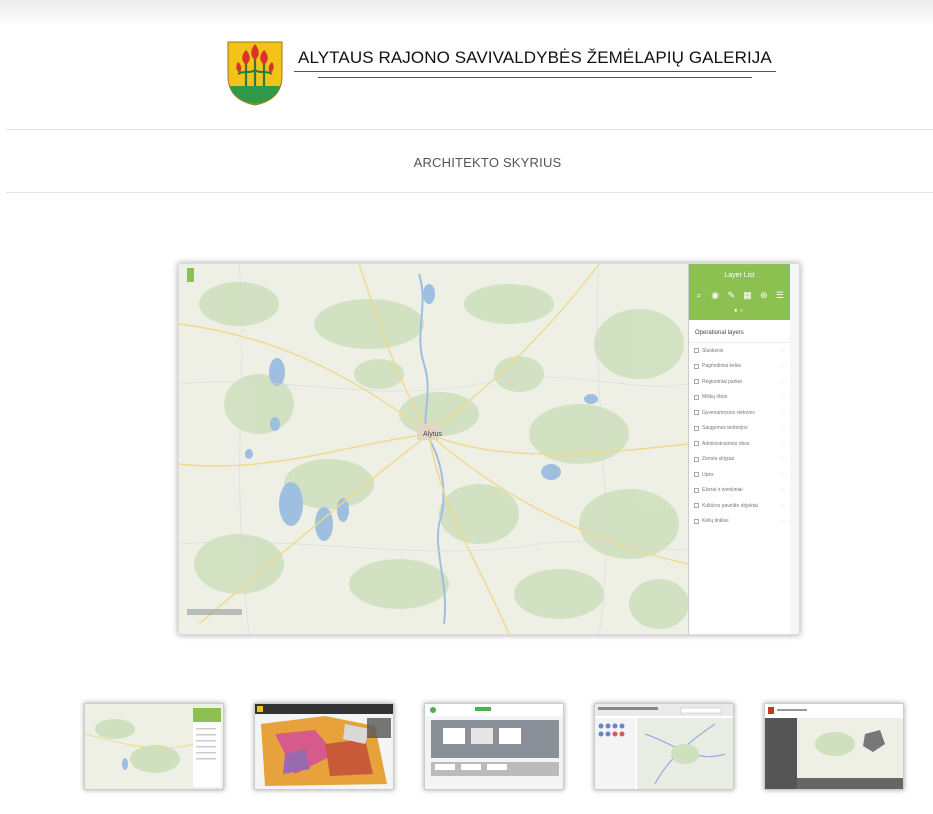 The height and width of the screenshot is (814, 933). What do you see at coordinates (255, 73) in the screenshot?
I see `coat-of-arms-logo` at bounding box center [255, 73].